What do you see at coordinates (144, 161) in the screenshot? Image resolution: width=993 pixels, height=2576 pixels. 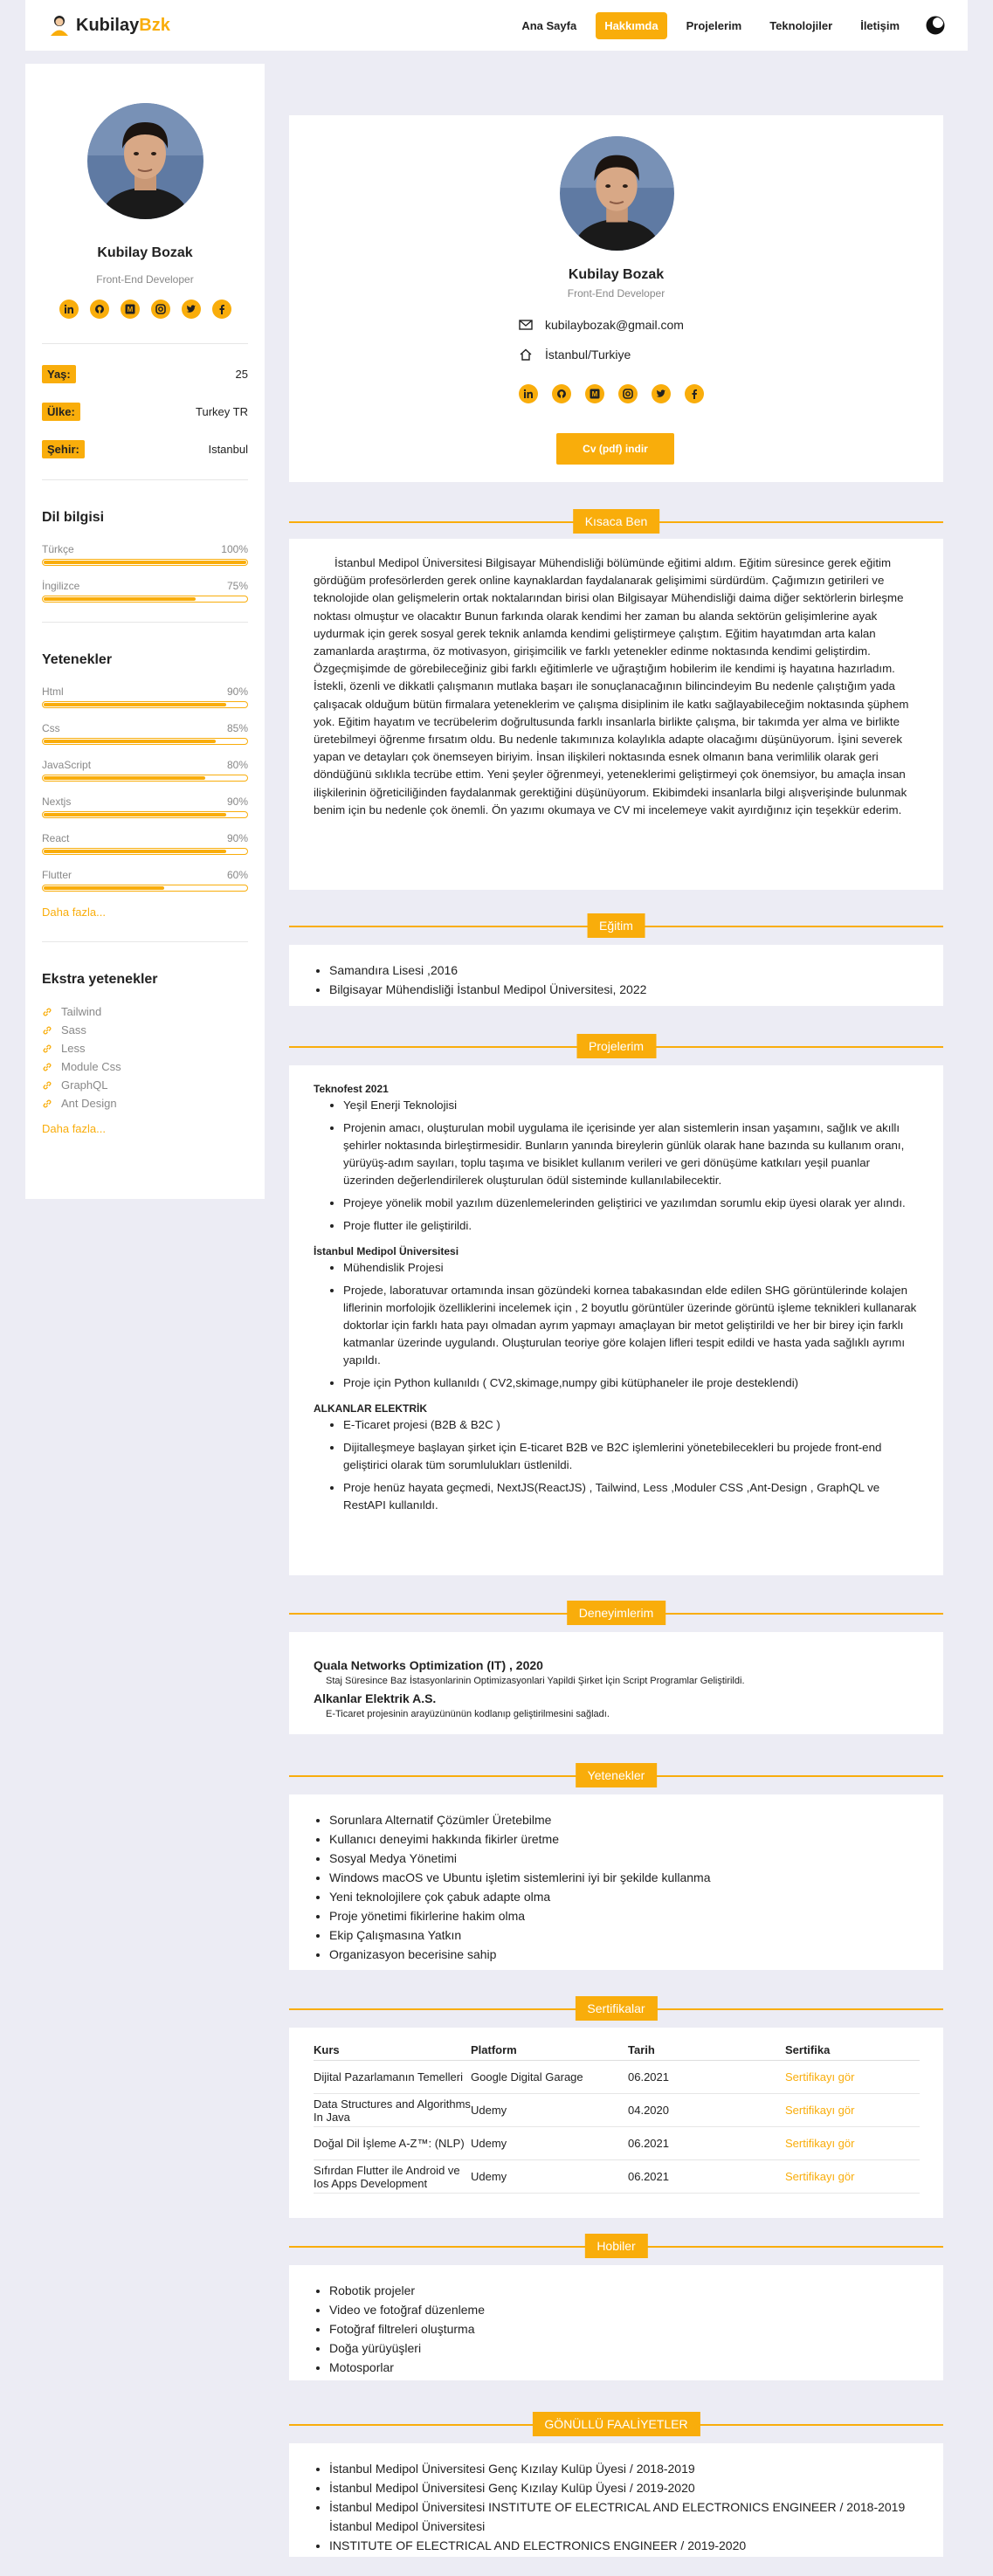 I see `avatar` at bounding box center [144, 161].